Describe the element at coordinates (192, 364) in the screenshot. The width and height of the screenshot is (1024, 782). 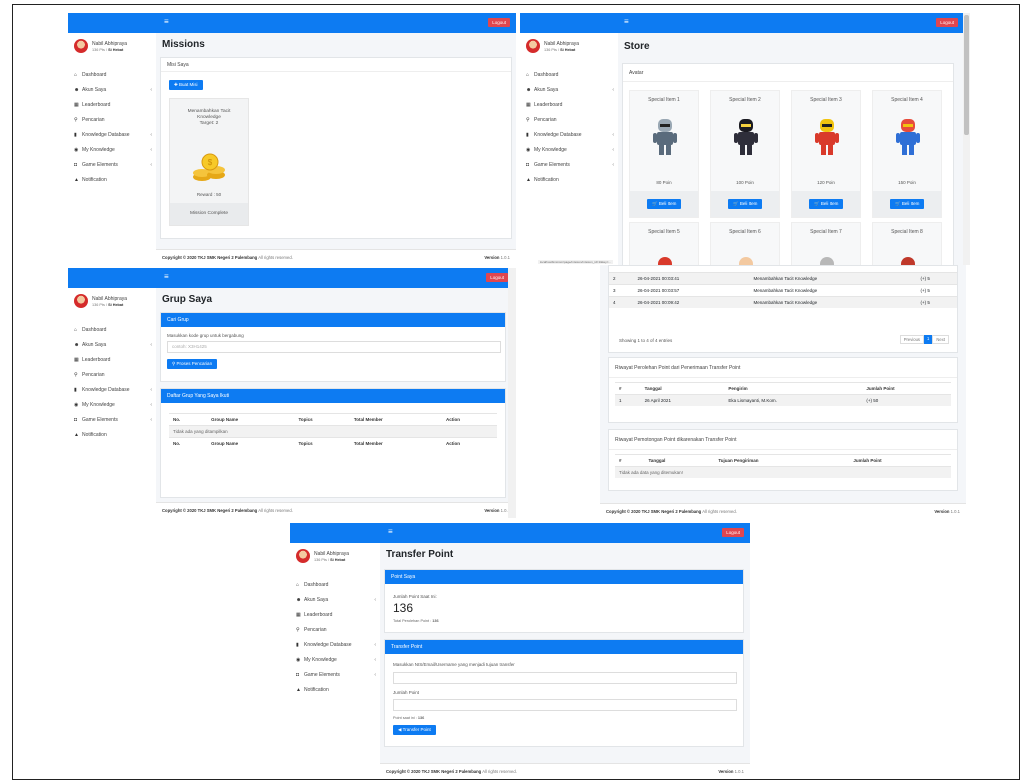
I see `search-group-button: ⚲ Proses Pencarian` at that location.